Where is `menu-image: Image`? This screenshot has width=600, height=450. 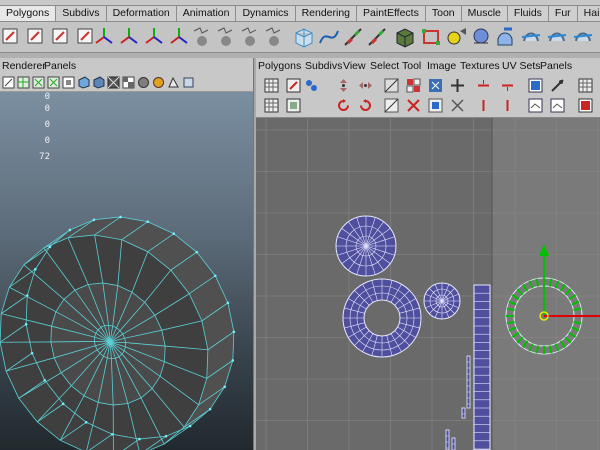 menu-image: Image is located at coordinates (441, 66).